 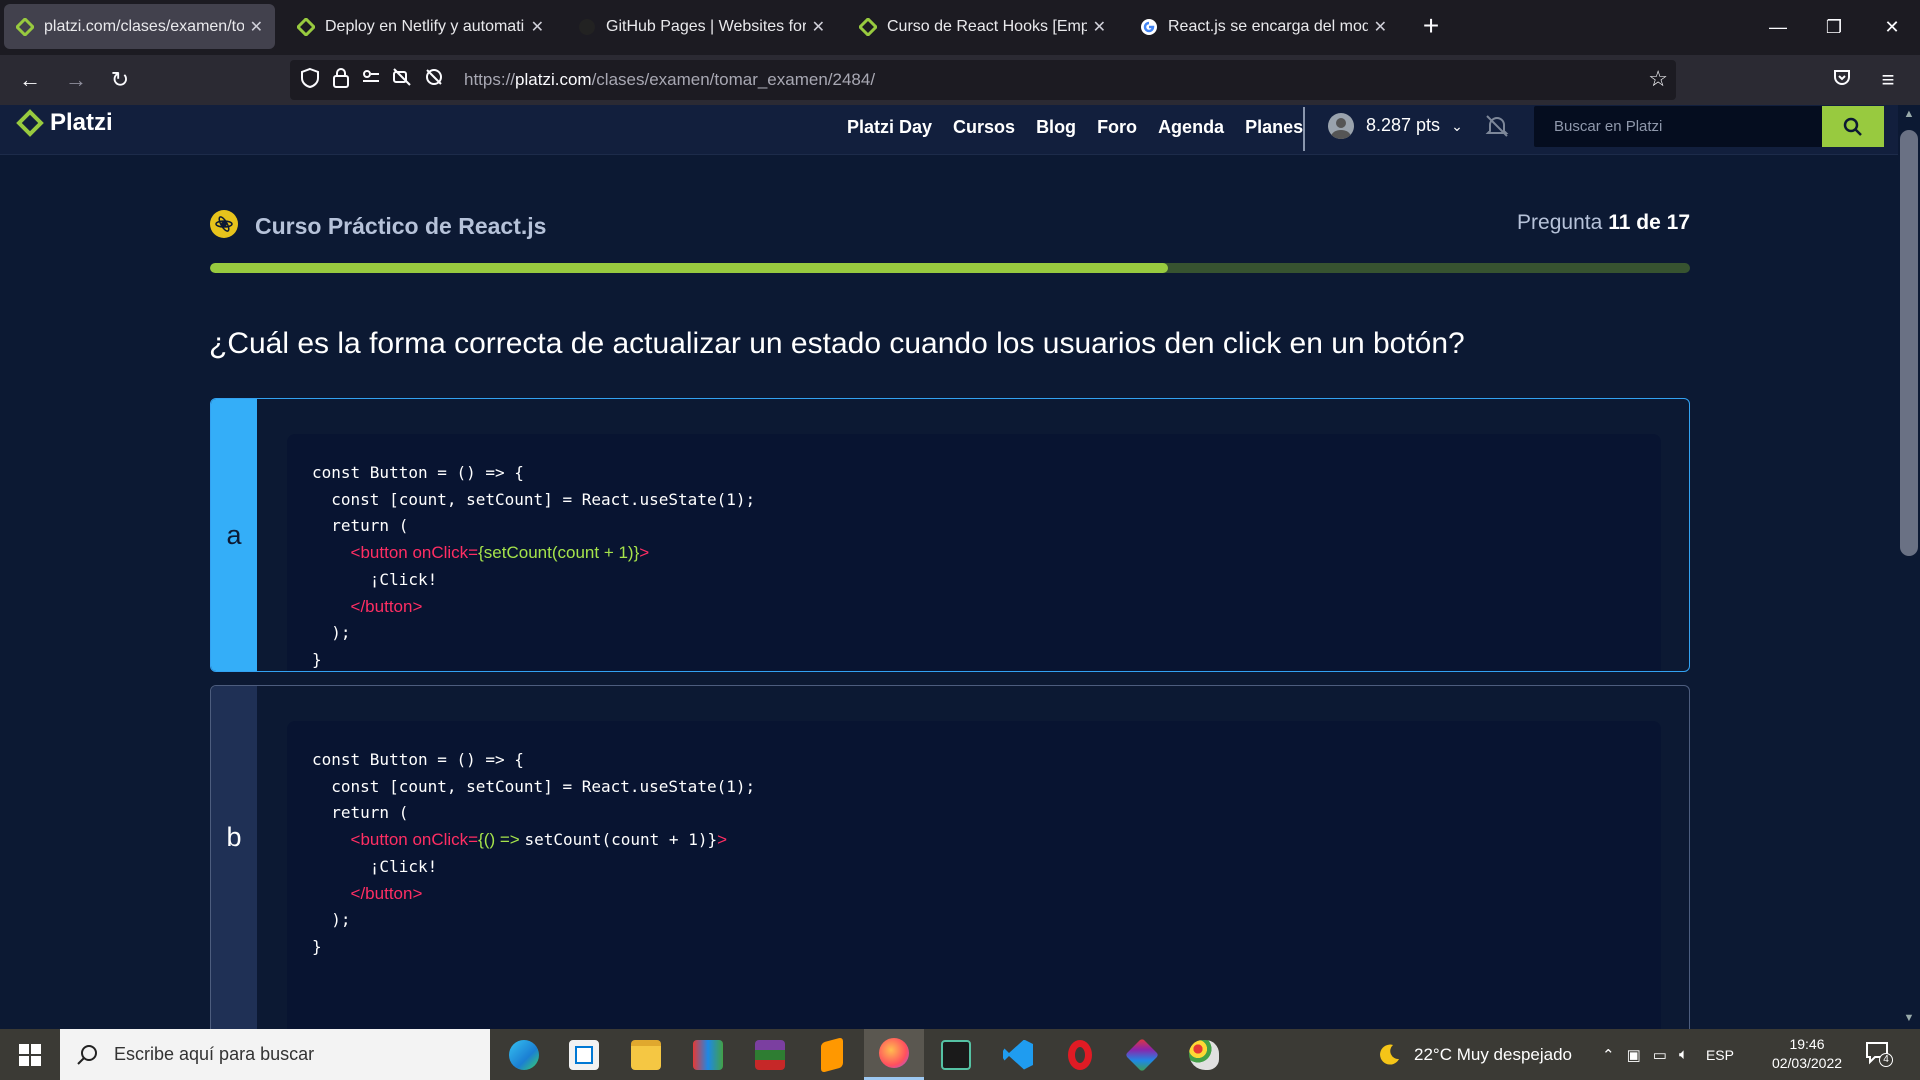 I want to click on search-input, so click(x=1678, y=126).